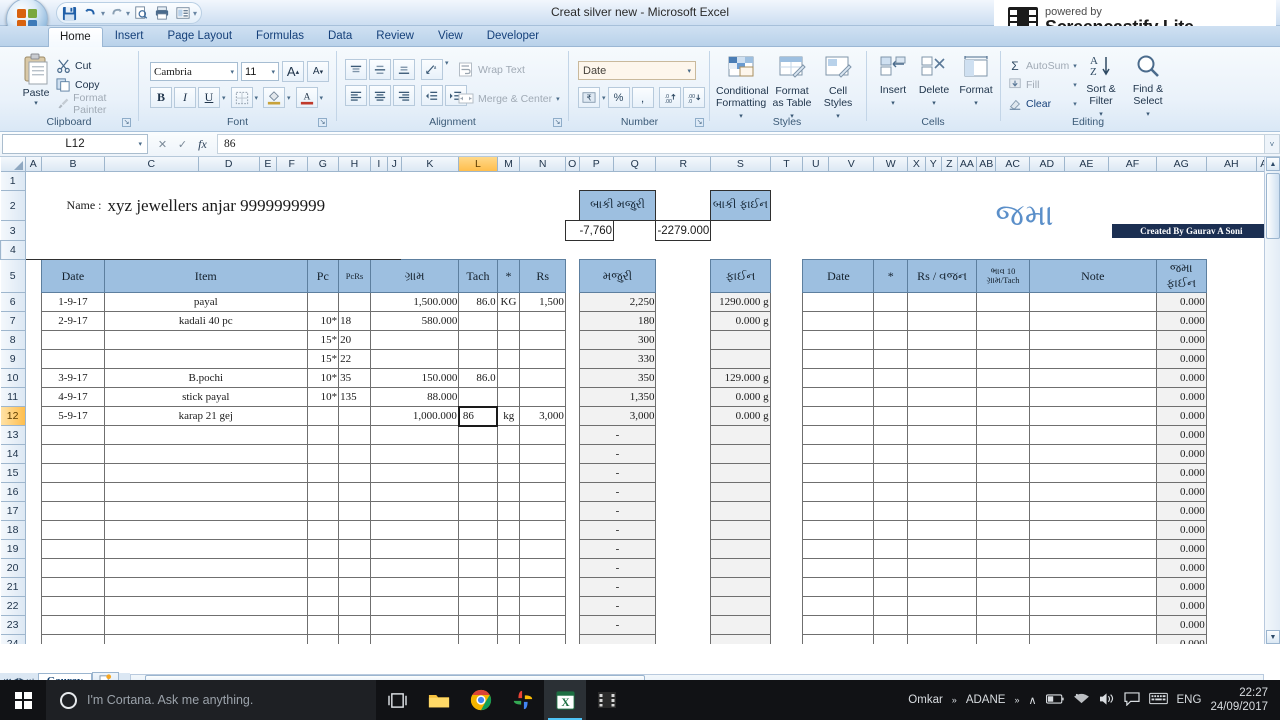 This screenshot has width=1280, height=720. What do you see at coordinates (942, 276) in the screenshot?
I see `header-rs-vajan: Rs / વજન` at bounding box center [942, 276].